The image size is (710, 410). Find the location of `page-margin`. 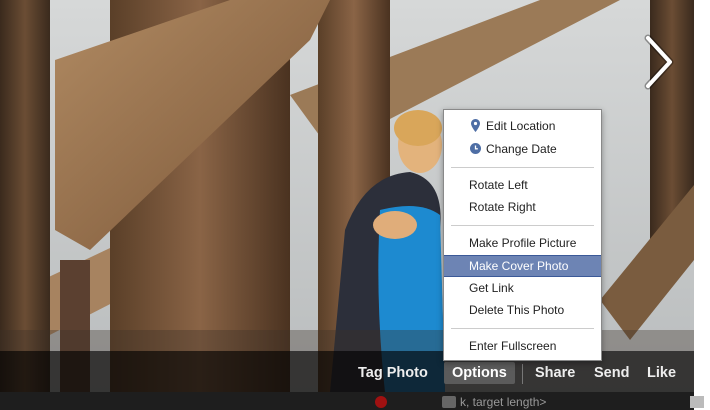

page-margin is located at coordinates (702, 205).